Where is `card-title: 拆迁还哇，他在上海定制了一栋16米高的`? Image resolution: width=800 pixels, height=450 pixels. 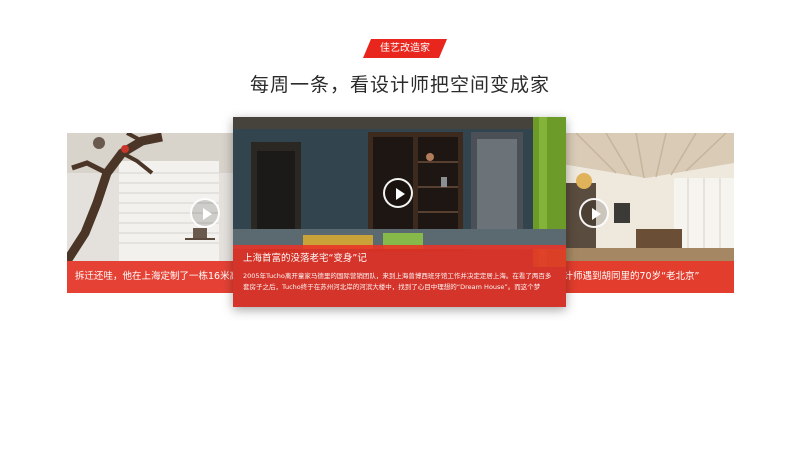
card-title: 拆迁还哇，他在上海定制了一栋16米高的 is located at coordinates (160, 276).